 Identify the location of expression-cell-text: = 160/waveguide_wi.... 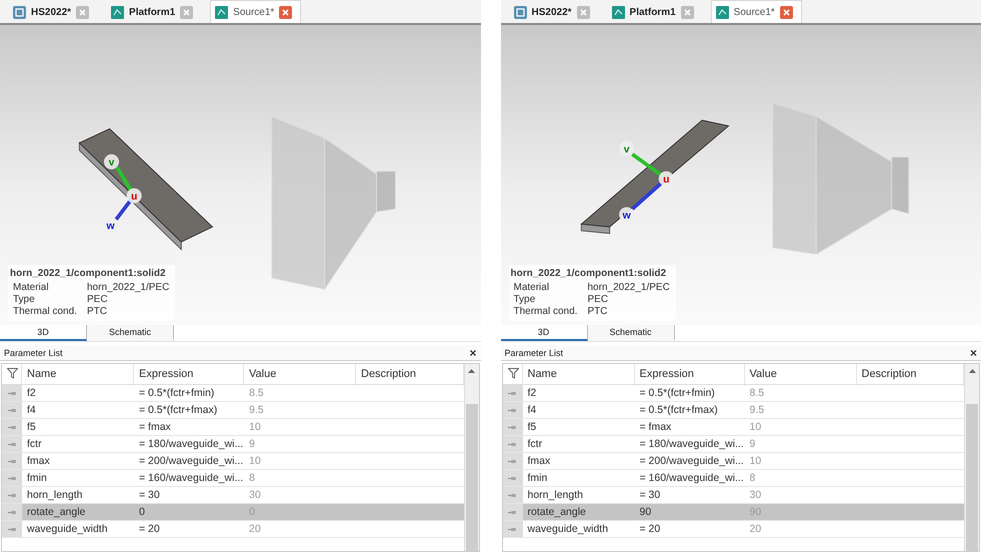
(691, 478).